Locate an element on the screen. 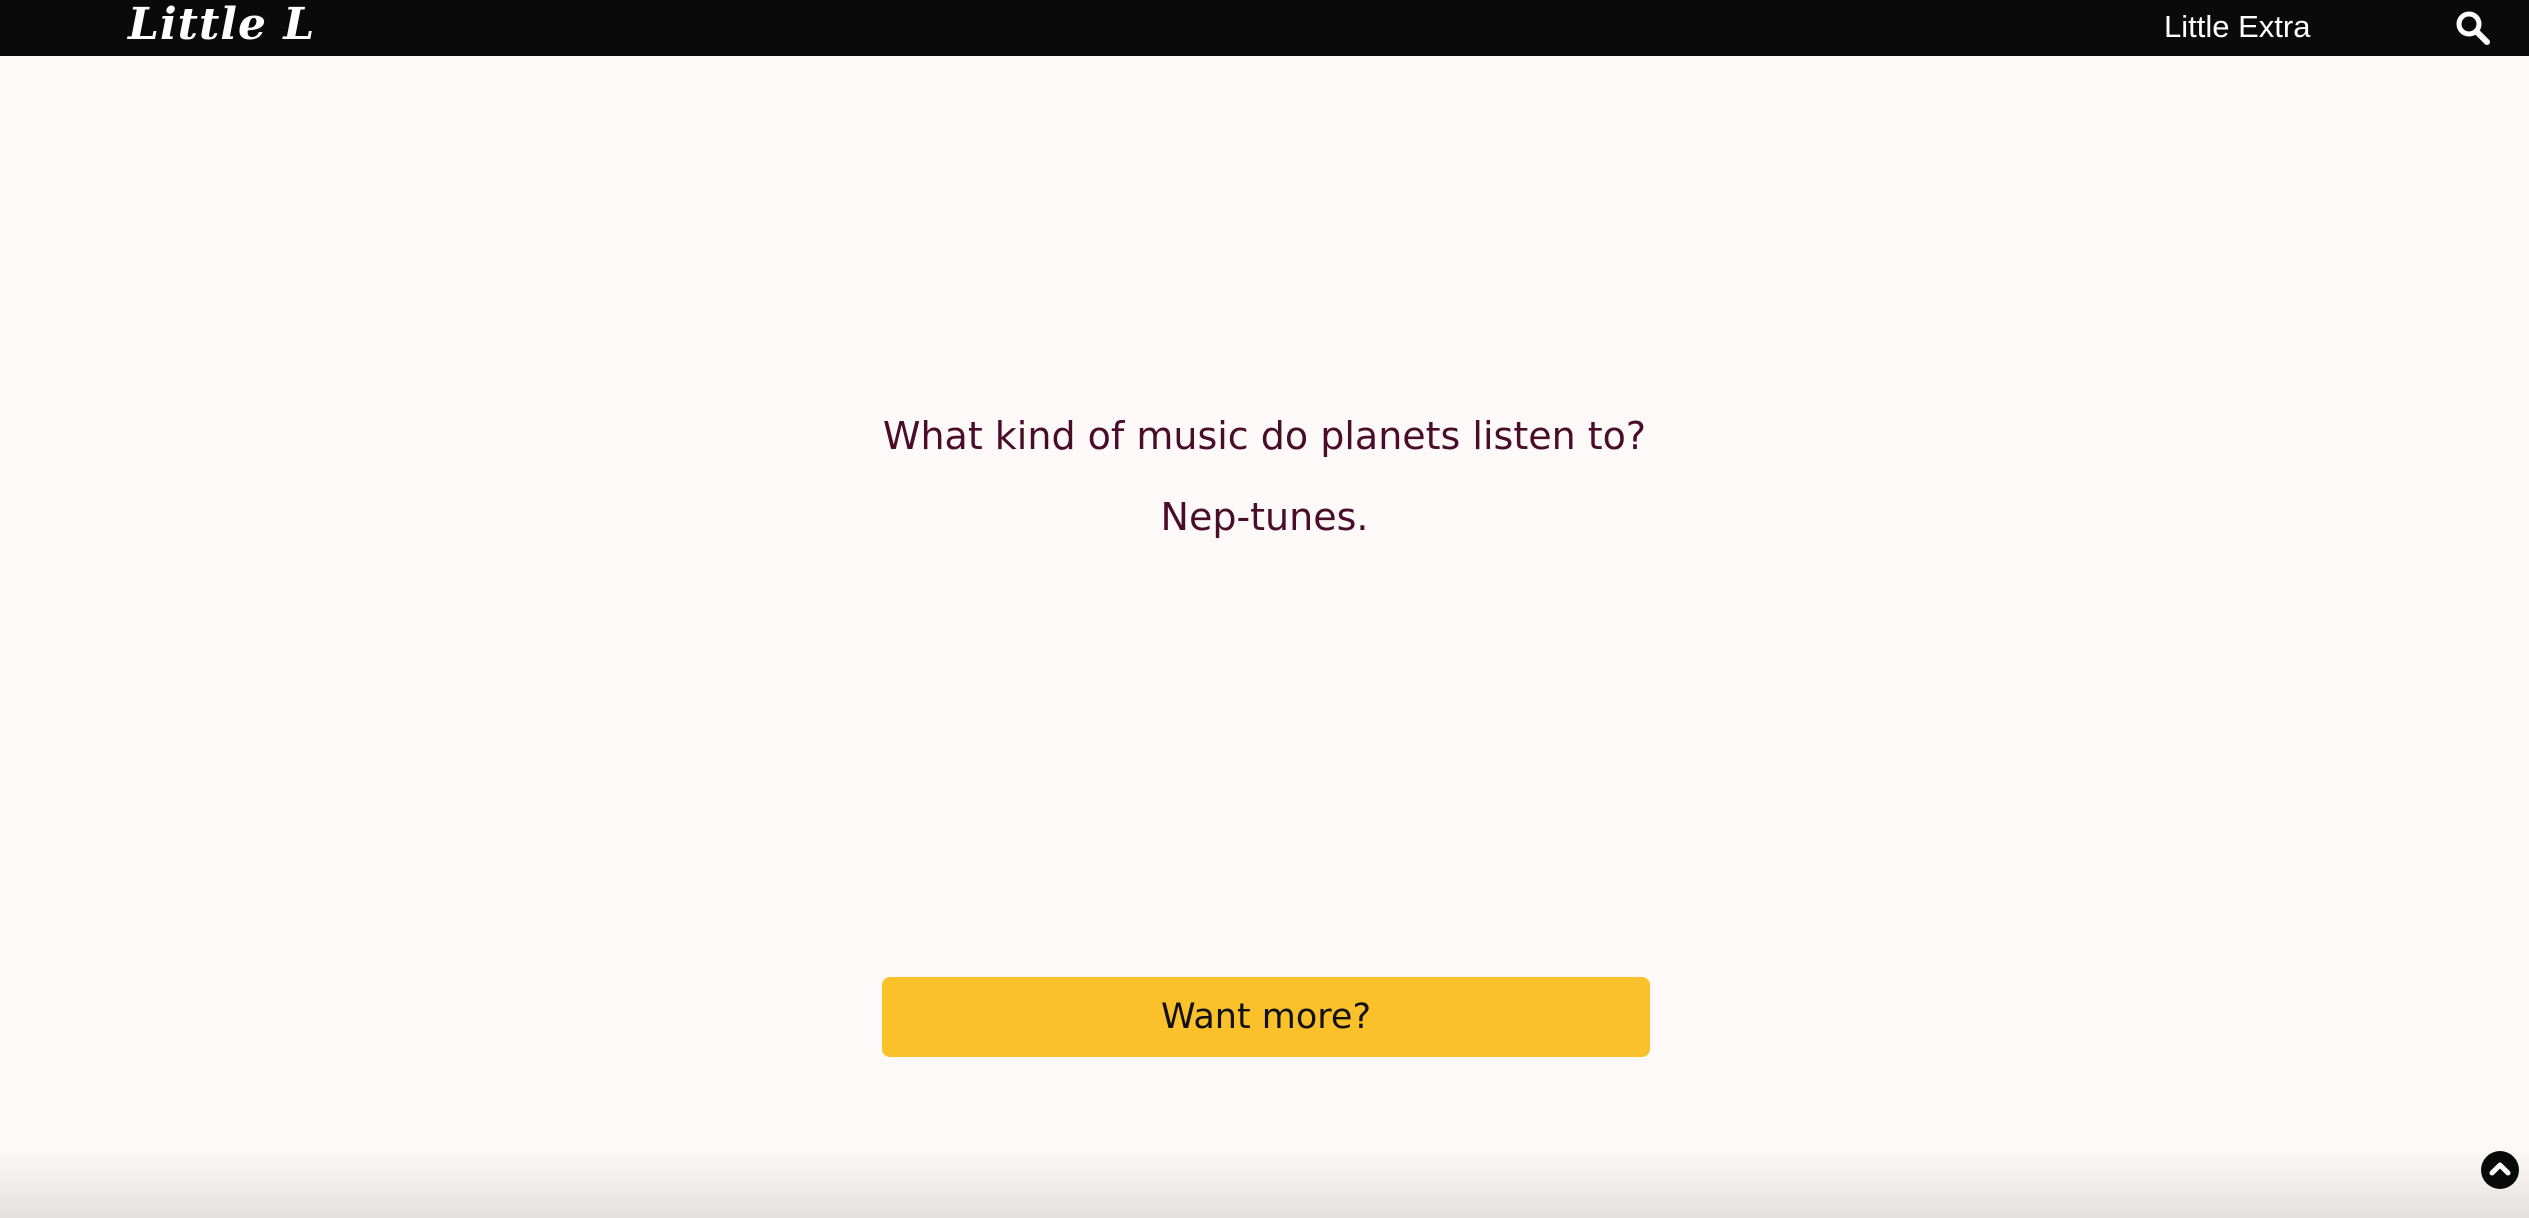 This screenshot has height=1218, width=2529. search-icon is located at coordinates (2473, 28).